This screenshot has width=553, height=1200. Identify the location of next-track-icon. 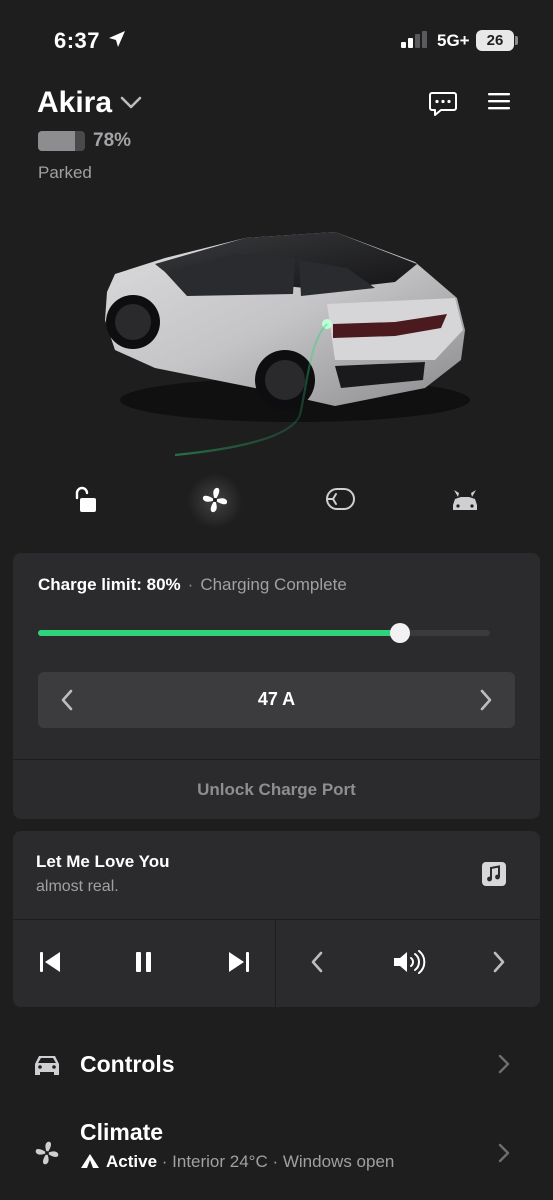
(239, 962).